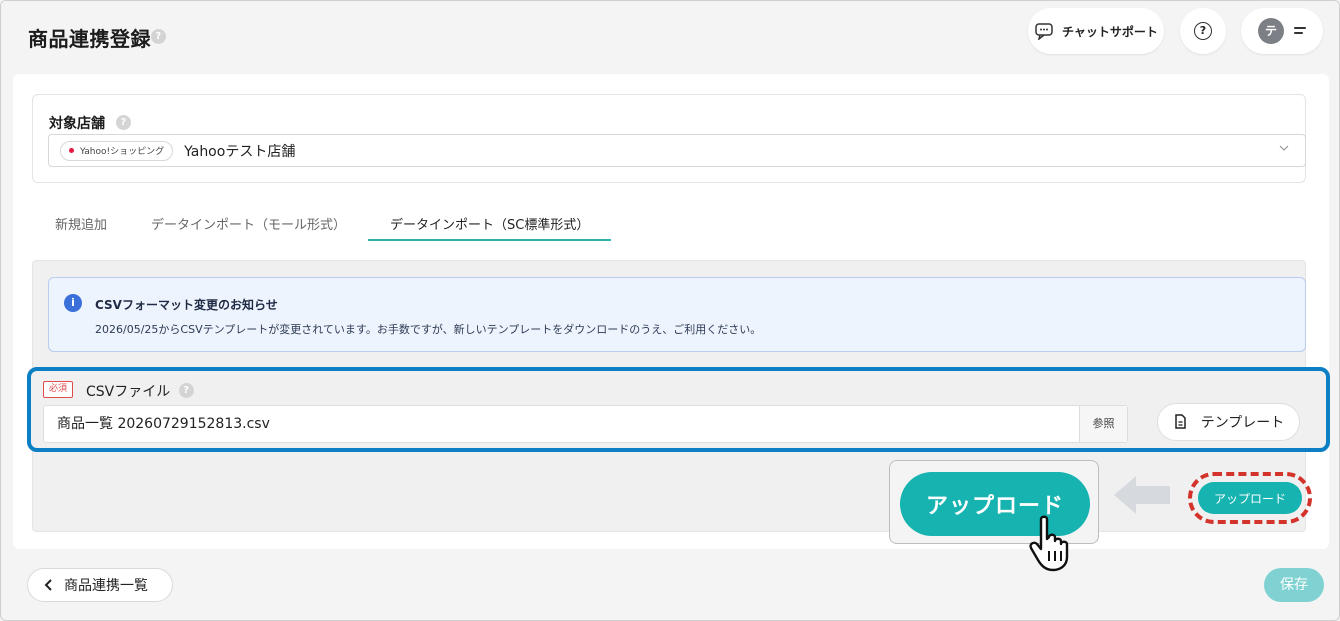 This screenshot has height=621, width=1340. What do you see at coordinates (122, 152) in the screenshot?
I see `mall-badge-text: Yahoo!ショッピング` at bounding box center [122, 152].